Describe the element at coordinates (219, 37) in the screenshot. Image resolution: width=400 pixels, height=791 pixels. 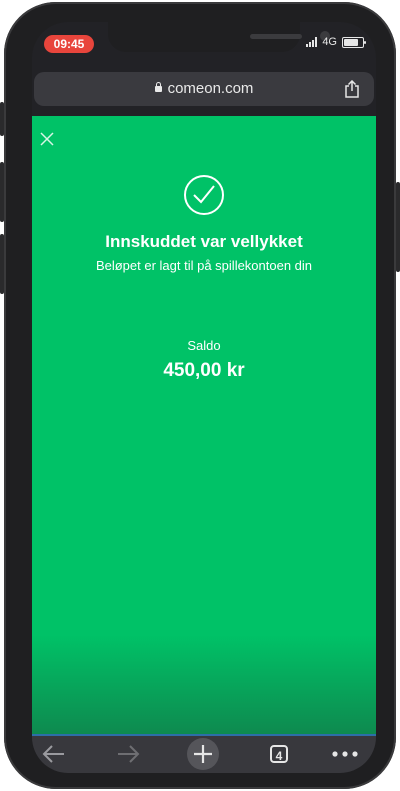
I see `notch` at that location.